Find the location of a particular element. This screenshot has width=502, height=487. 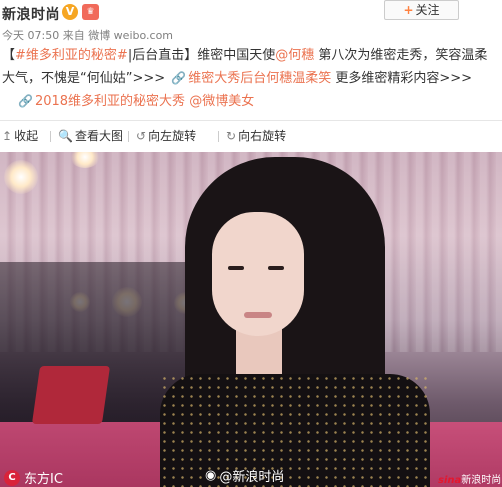

topic-link: 2018维多利亚的秘密大秀 is located at coordinates (110, 101).